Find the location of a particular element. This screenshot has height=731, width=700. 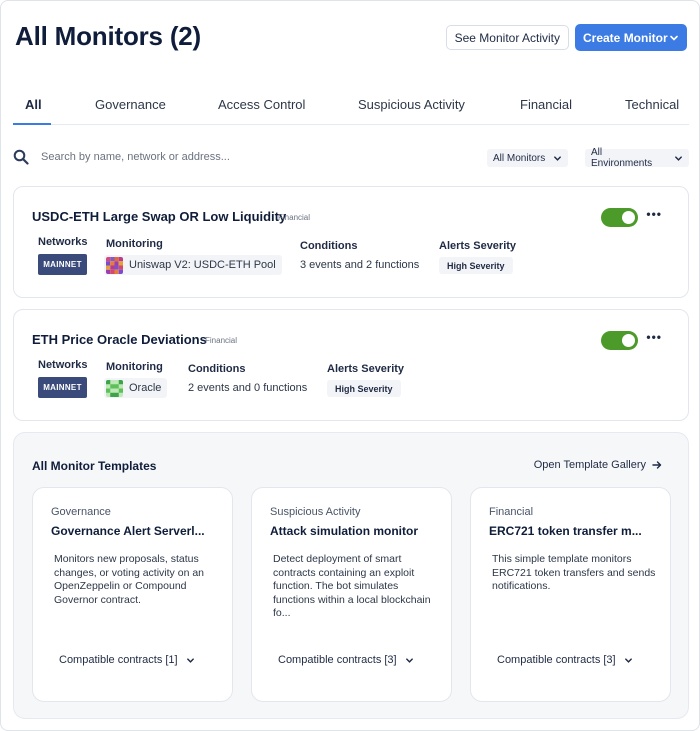

conditions-value: 2 events and 0 functions is located at coordinates (248, 388).